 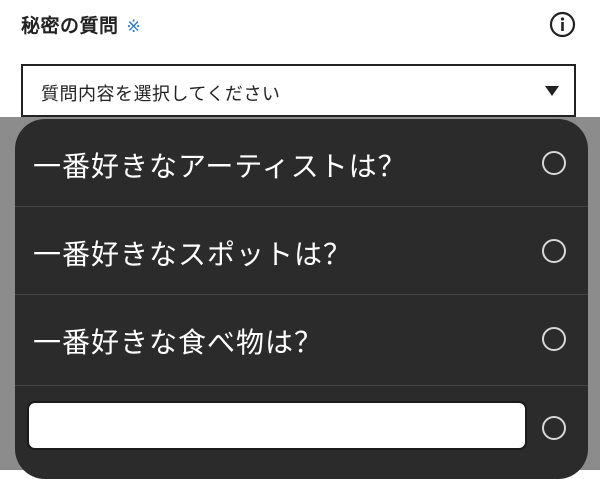 I want to click on field-label: 秘密の質問 ※, so click(x=81, y=24).